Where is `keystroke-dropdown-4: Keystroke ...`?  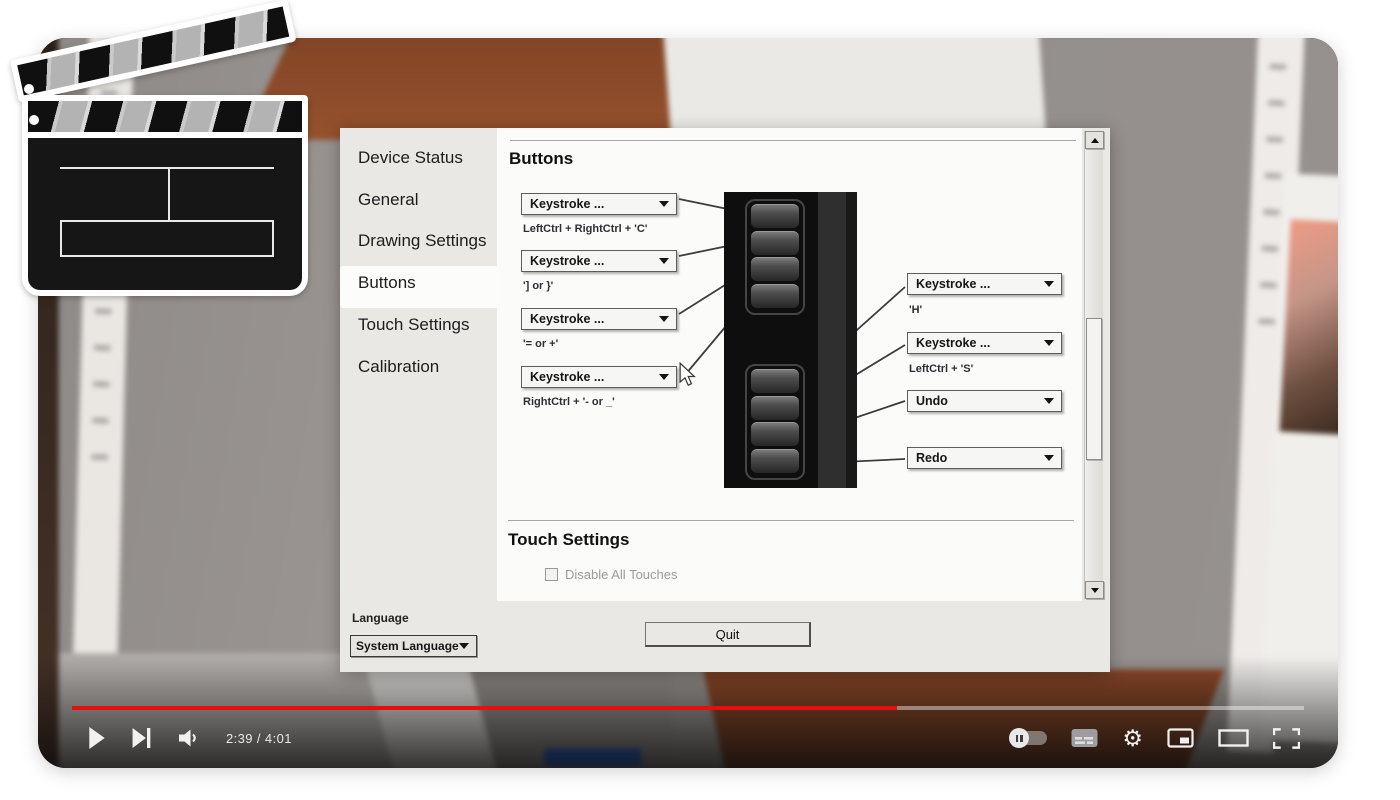
keystroke-dropdown-4: Keystroke ... is located at coordinates (599, 377).